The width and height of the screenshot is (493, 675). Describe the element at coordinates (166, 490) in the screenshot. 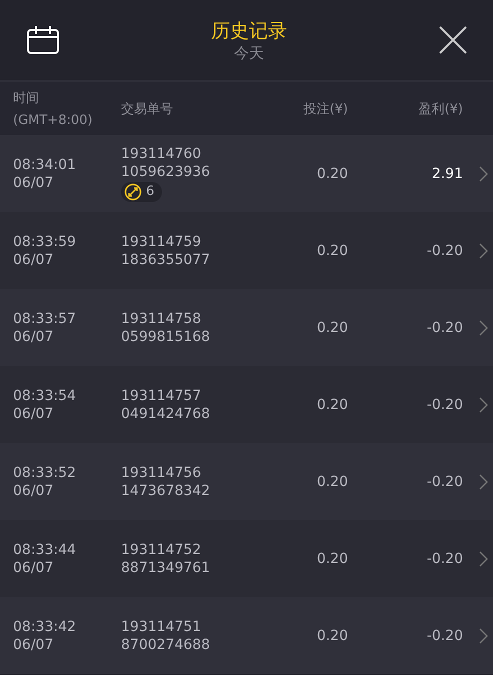

I see `ticket-number: 1473678342` at that location.